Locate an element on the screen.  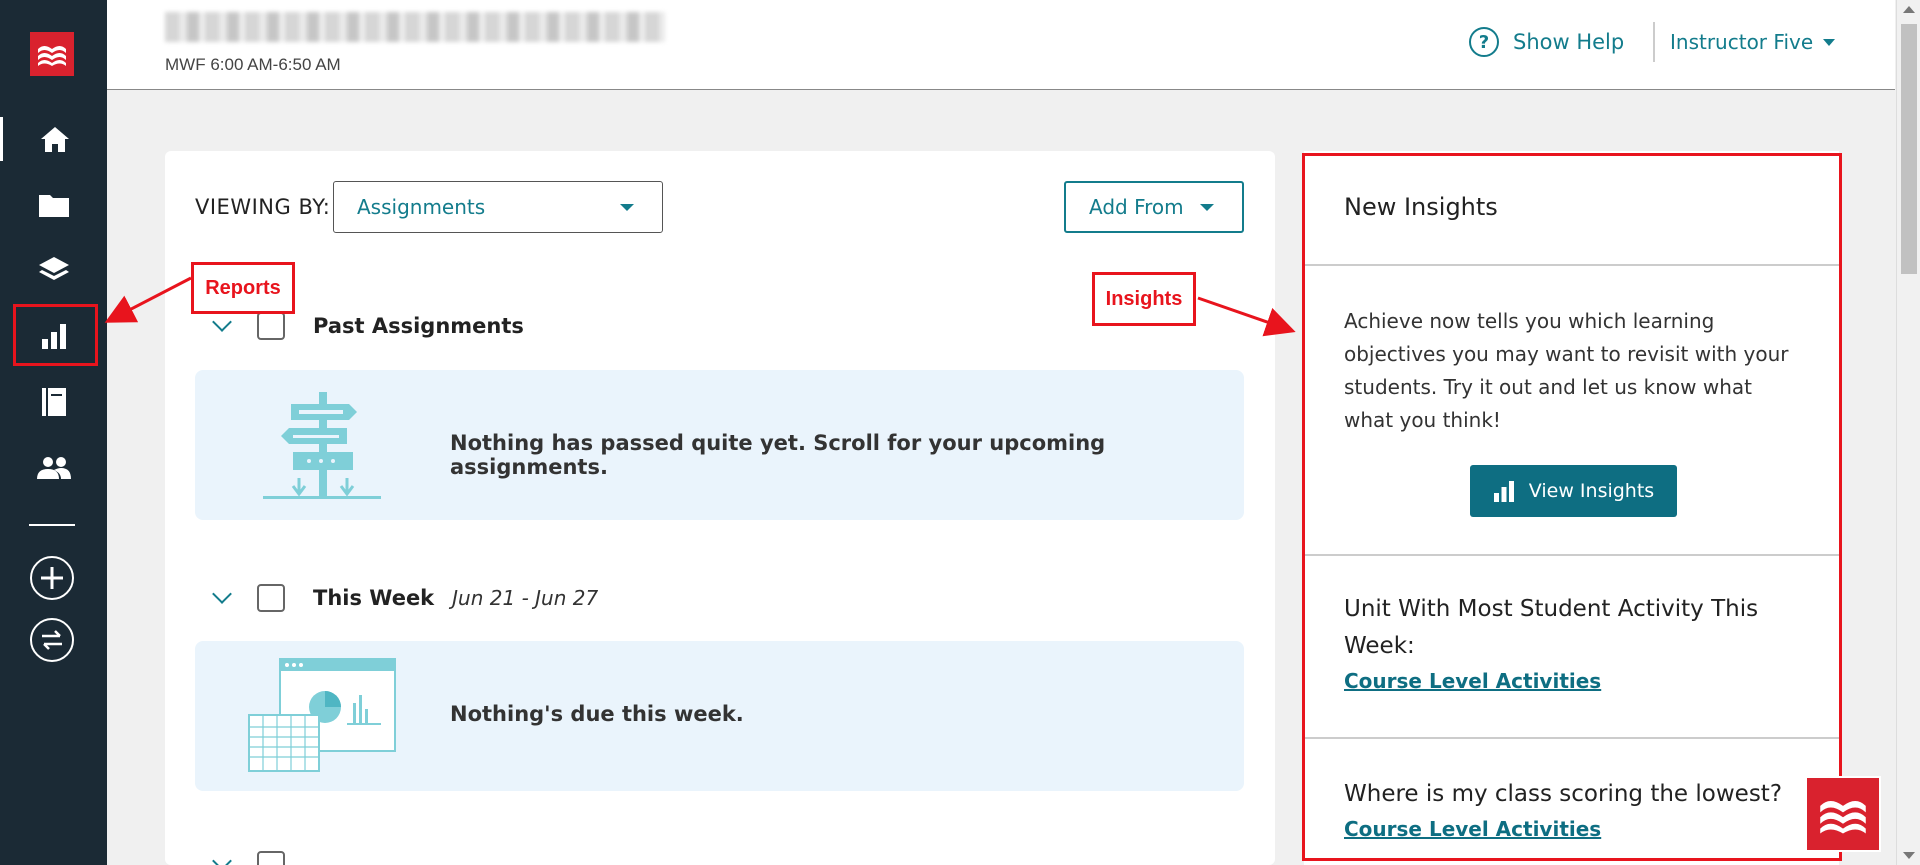
reports-arrow-icon is located at coordinates (148, 299).